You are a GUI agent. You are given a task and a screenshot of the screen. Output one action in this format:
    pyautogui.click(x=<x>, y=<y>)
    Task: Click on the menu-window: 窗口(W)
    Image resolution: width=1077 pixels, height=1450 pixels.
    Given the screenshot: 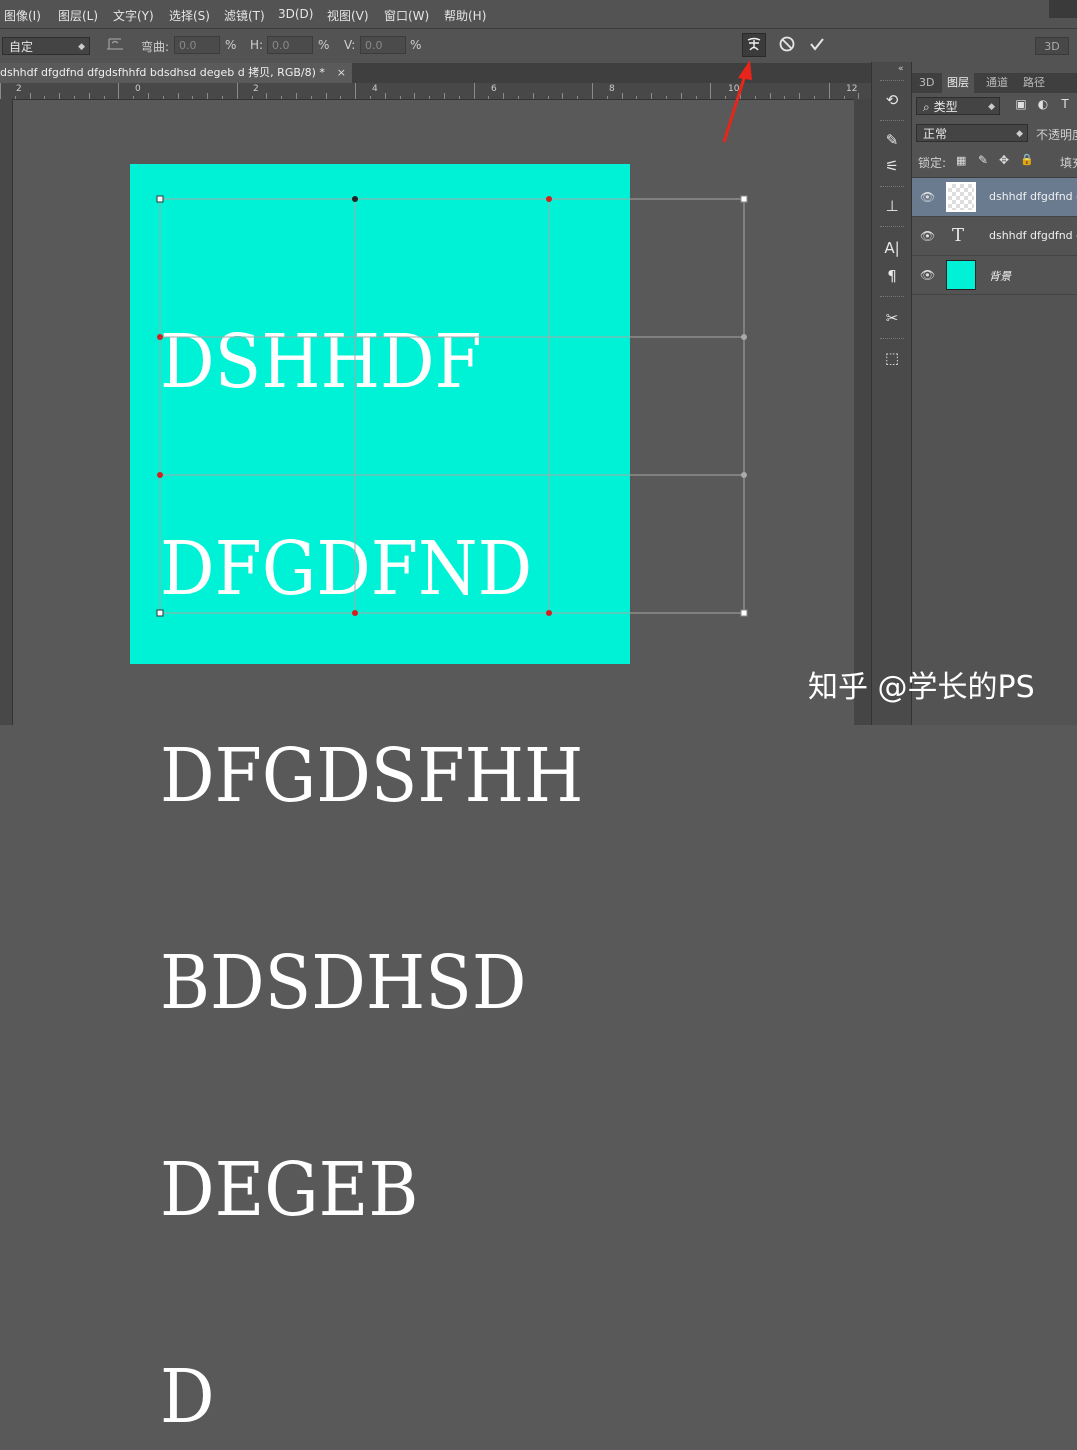 What is the action you would take?
    pyautogui.click(x=406, y=15)
    